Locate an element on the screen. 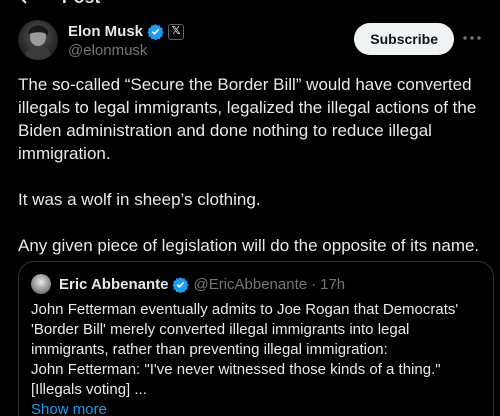  more-icon is located at coordinates (472, 38).